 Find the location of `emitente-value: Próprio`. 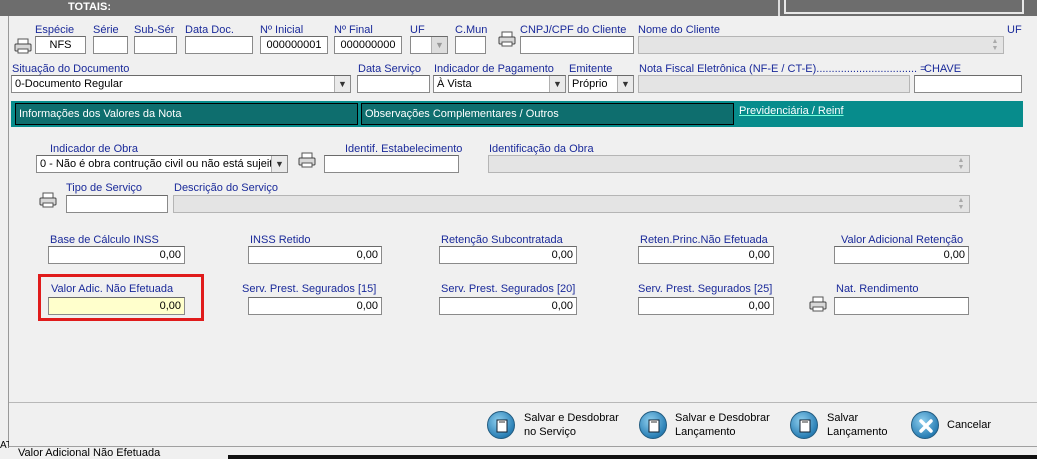

emitente-value: Próprio is located at coordinates (590, 84).